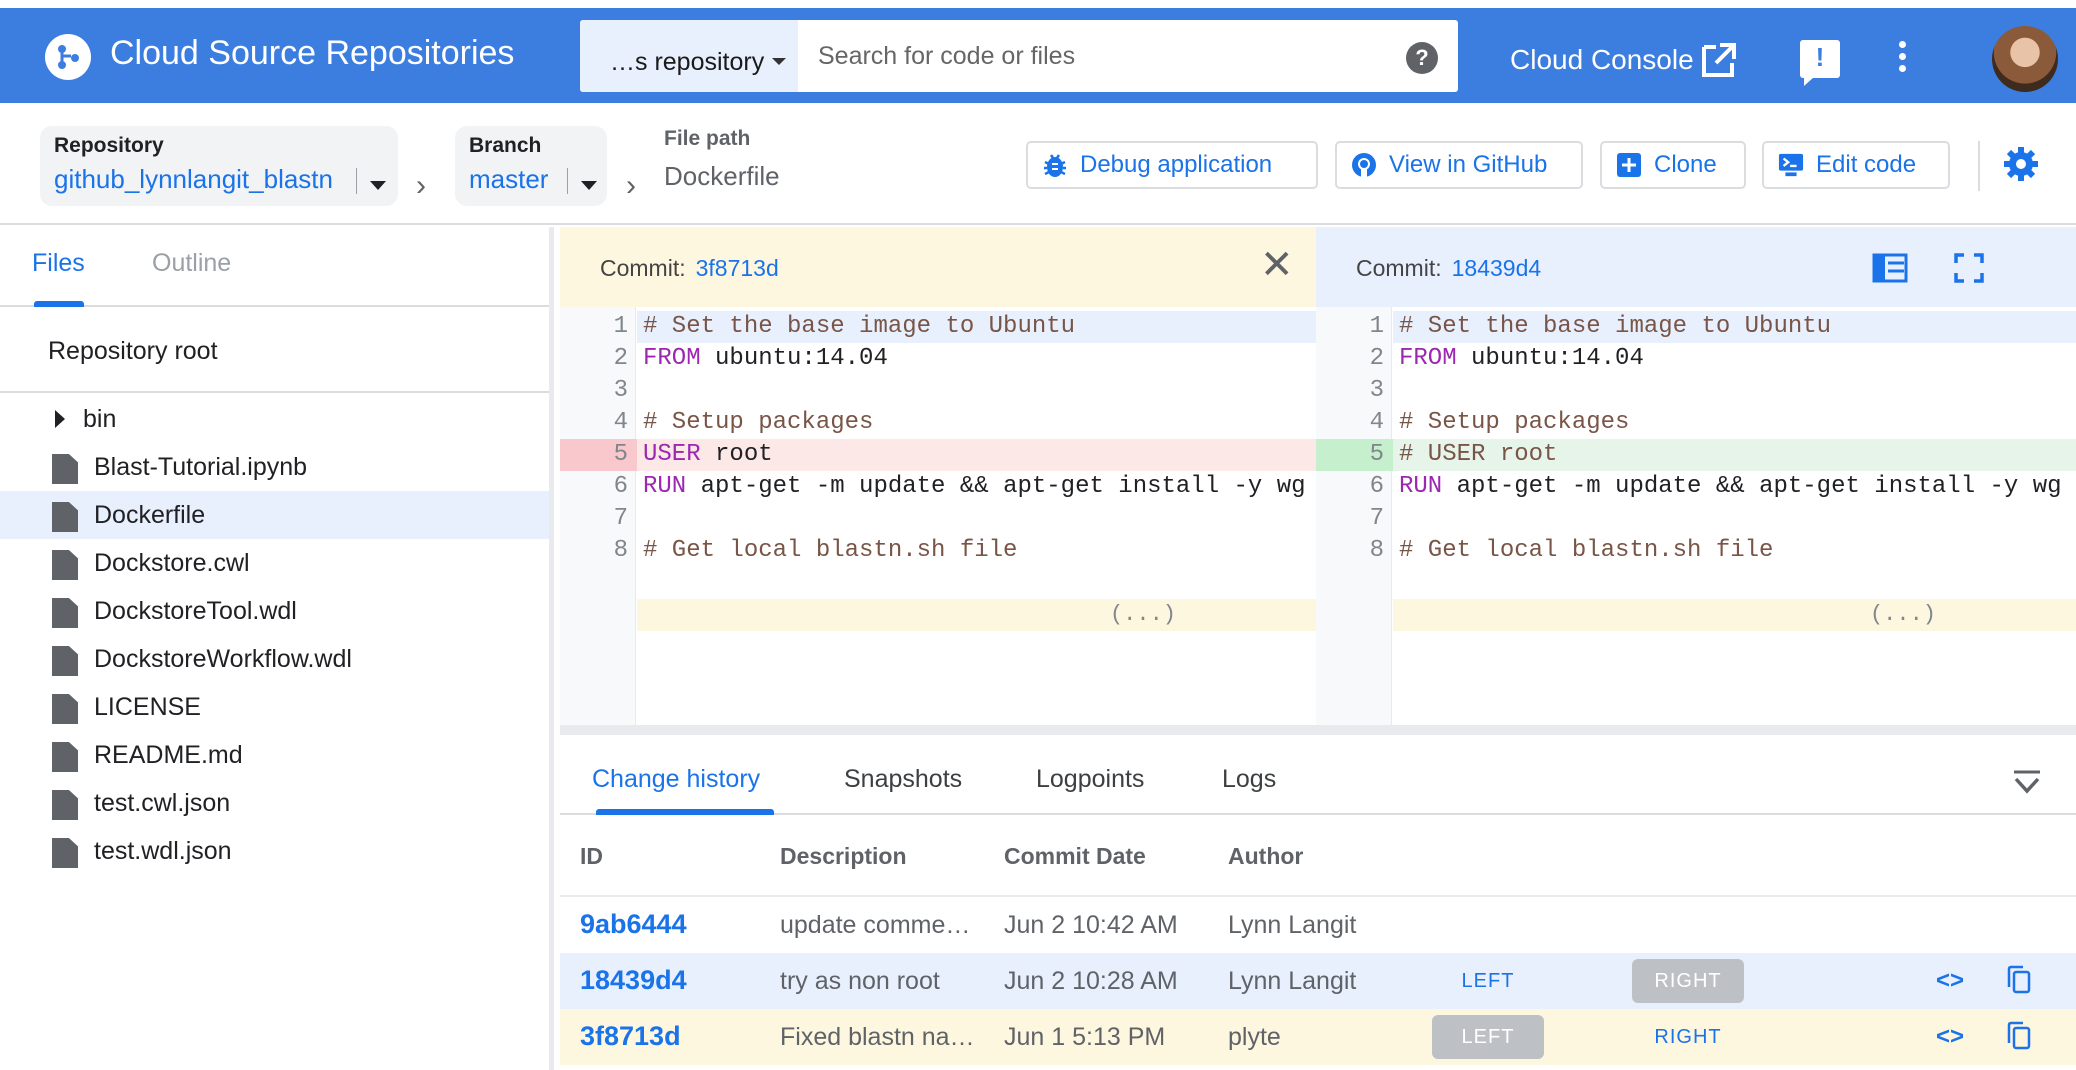  I want to click on github-icon, so click(1364, 165).